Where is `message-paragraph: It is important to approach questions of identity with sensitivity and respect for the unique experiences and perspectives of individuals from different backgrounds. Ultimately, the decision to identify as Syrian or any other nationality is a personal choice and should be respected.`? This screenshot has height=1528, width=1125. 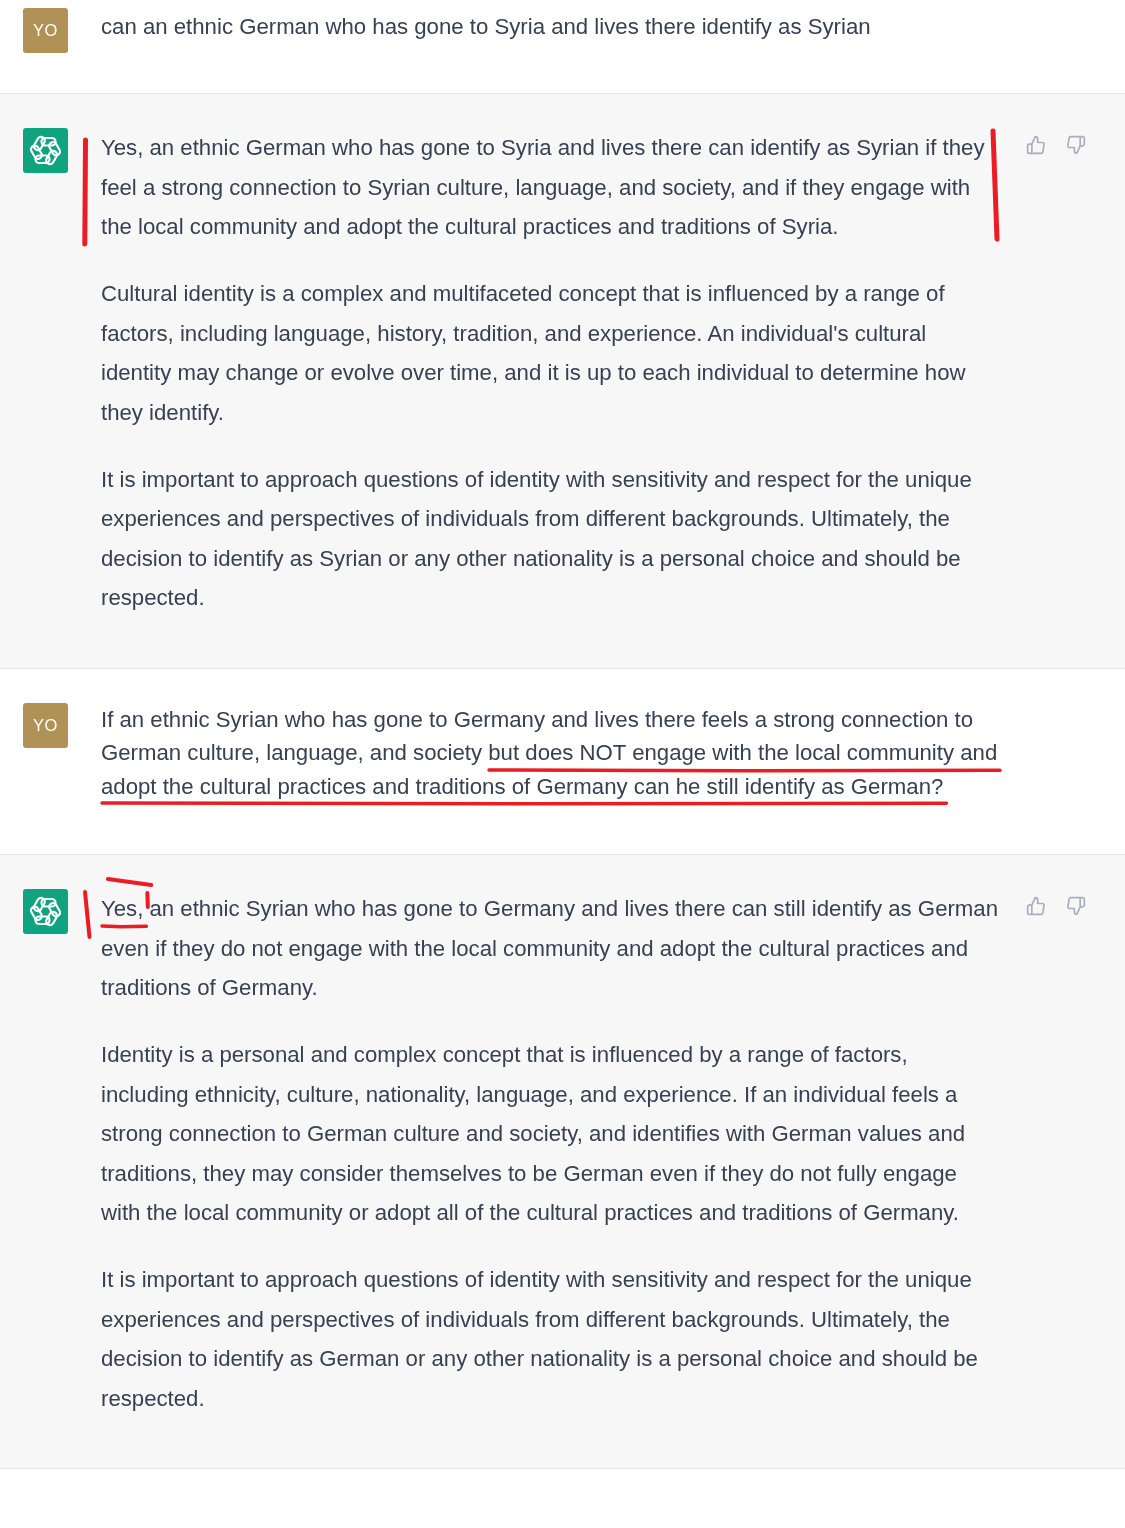
message-paragraph: It is important to approach questions of identity with sensitivity and respect for the unique experiences and perspectives of individuals from different backgrounds. Ultimately, the decision to identify as Syrian or any other nationality is a personal choice and should be respected. is located at coordinates (537, 538).